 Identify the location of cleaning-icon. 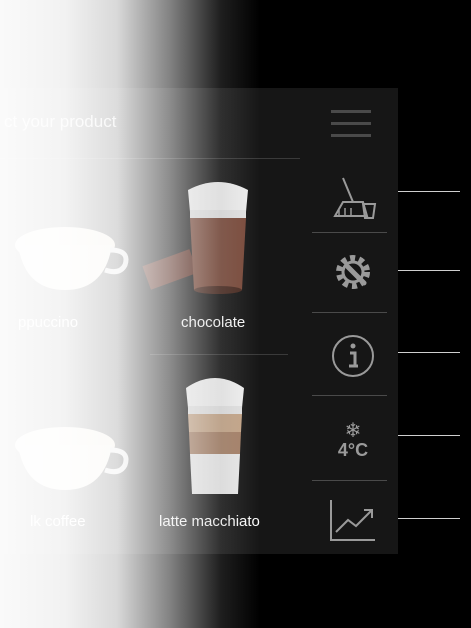
(355, 198).